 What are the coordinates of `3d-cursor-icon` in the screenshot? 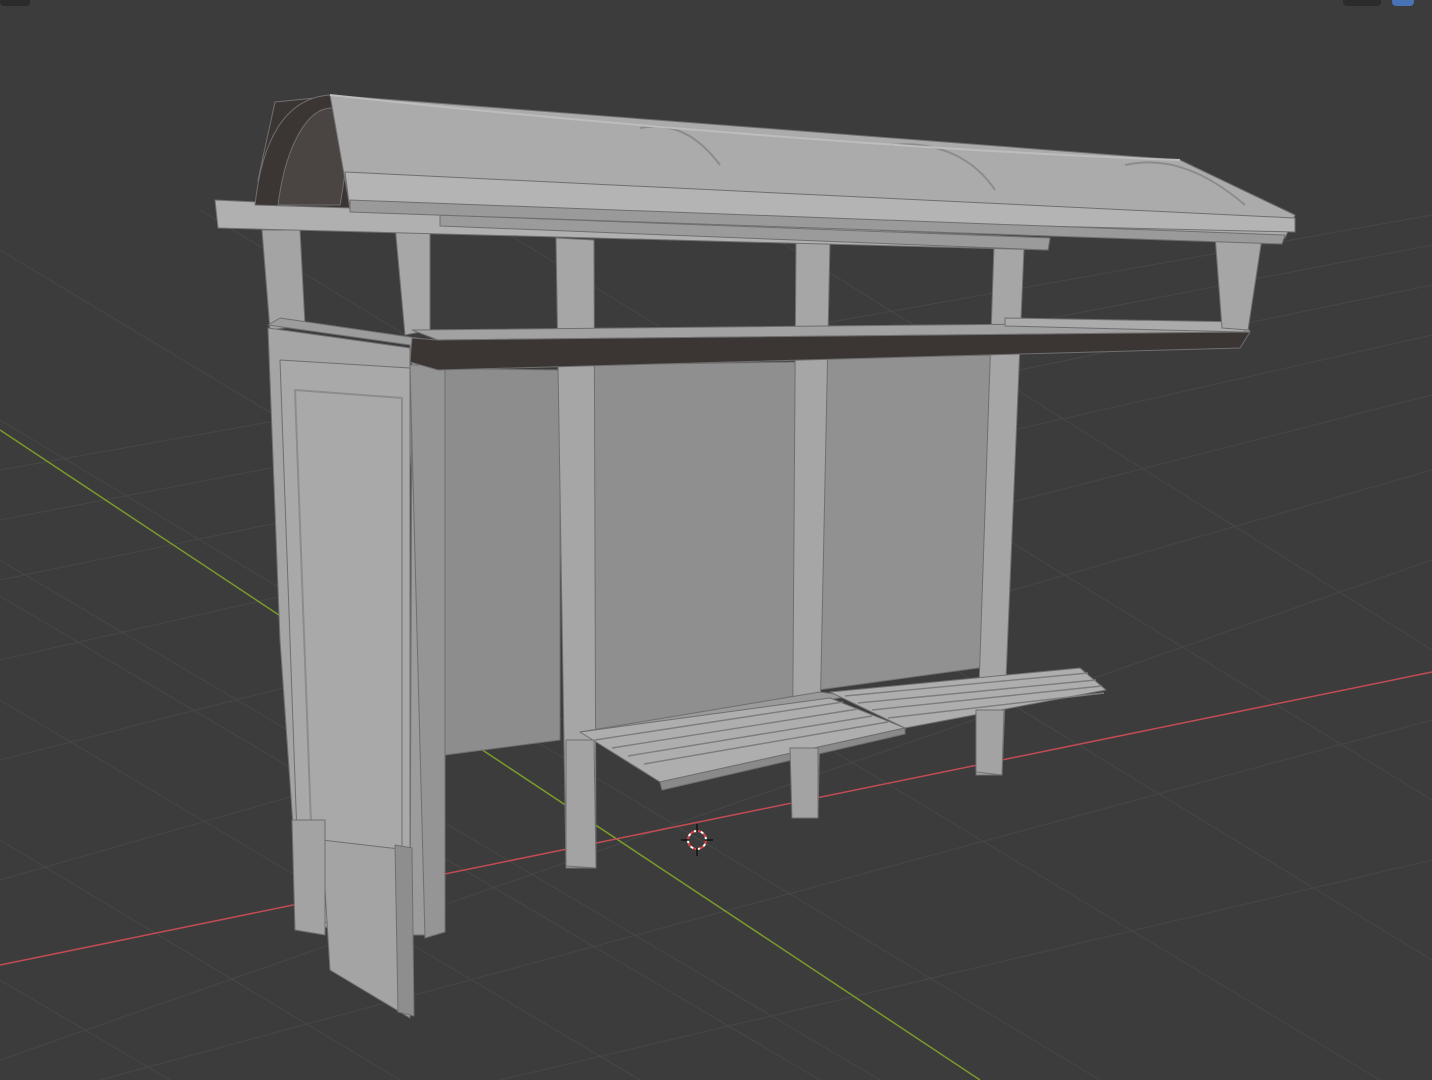 It's located at (697, 840).